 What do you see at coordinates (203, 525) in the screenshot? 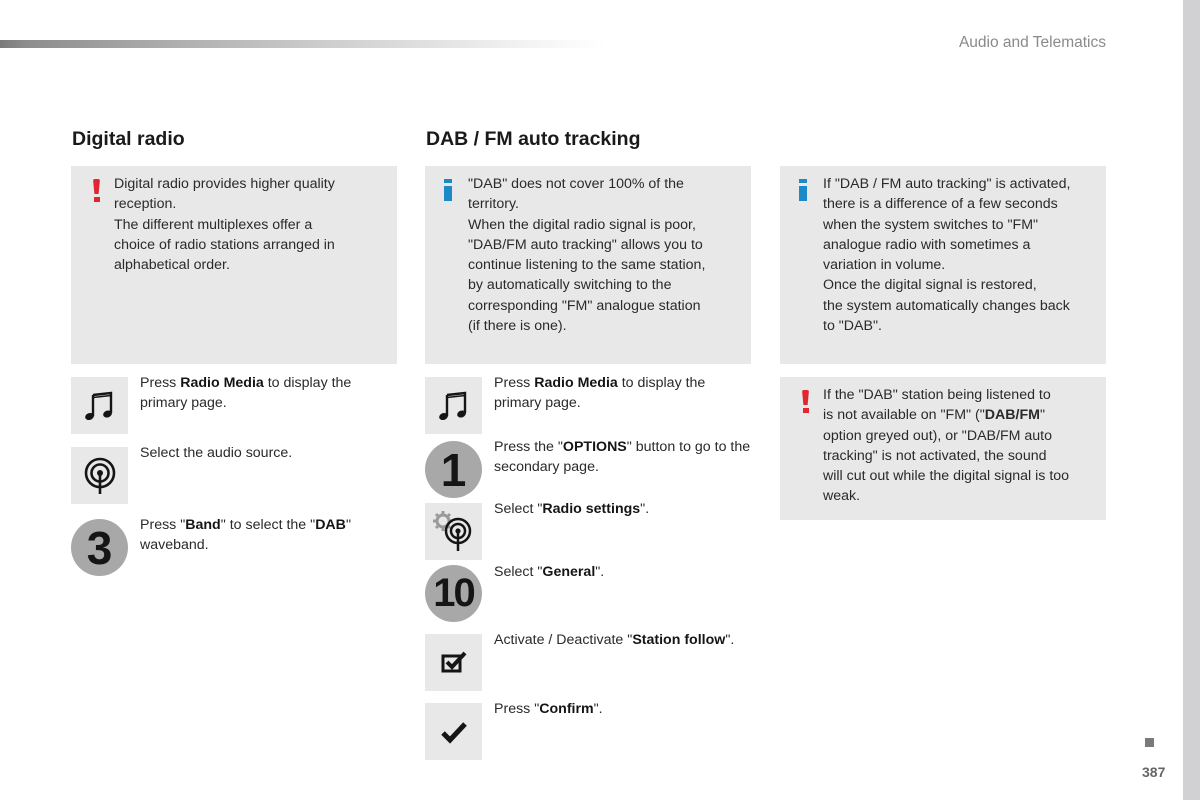
I see `emphasis-text: Band` at bounding box center [203, 525].